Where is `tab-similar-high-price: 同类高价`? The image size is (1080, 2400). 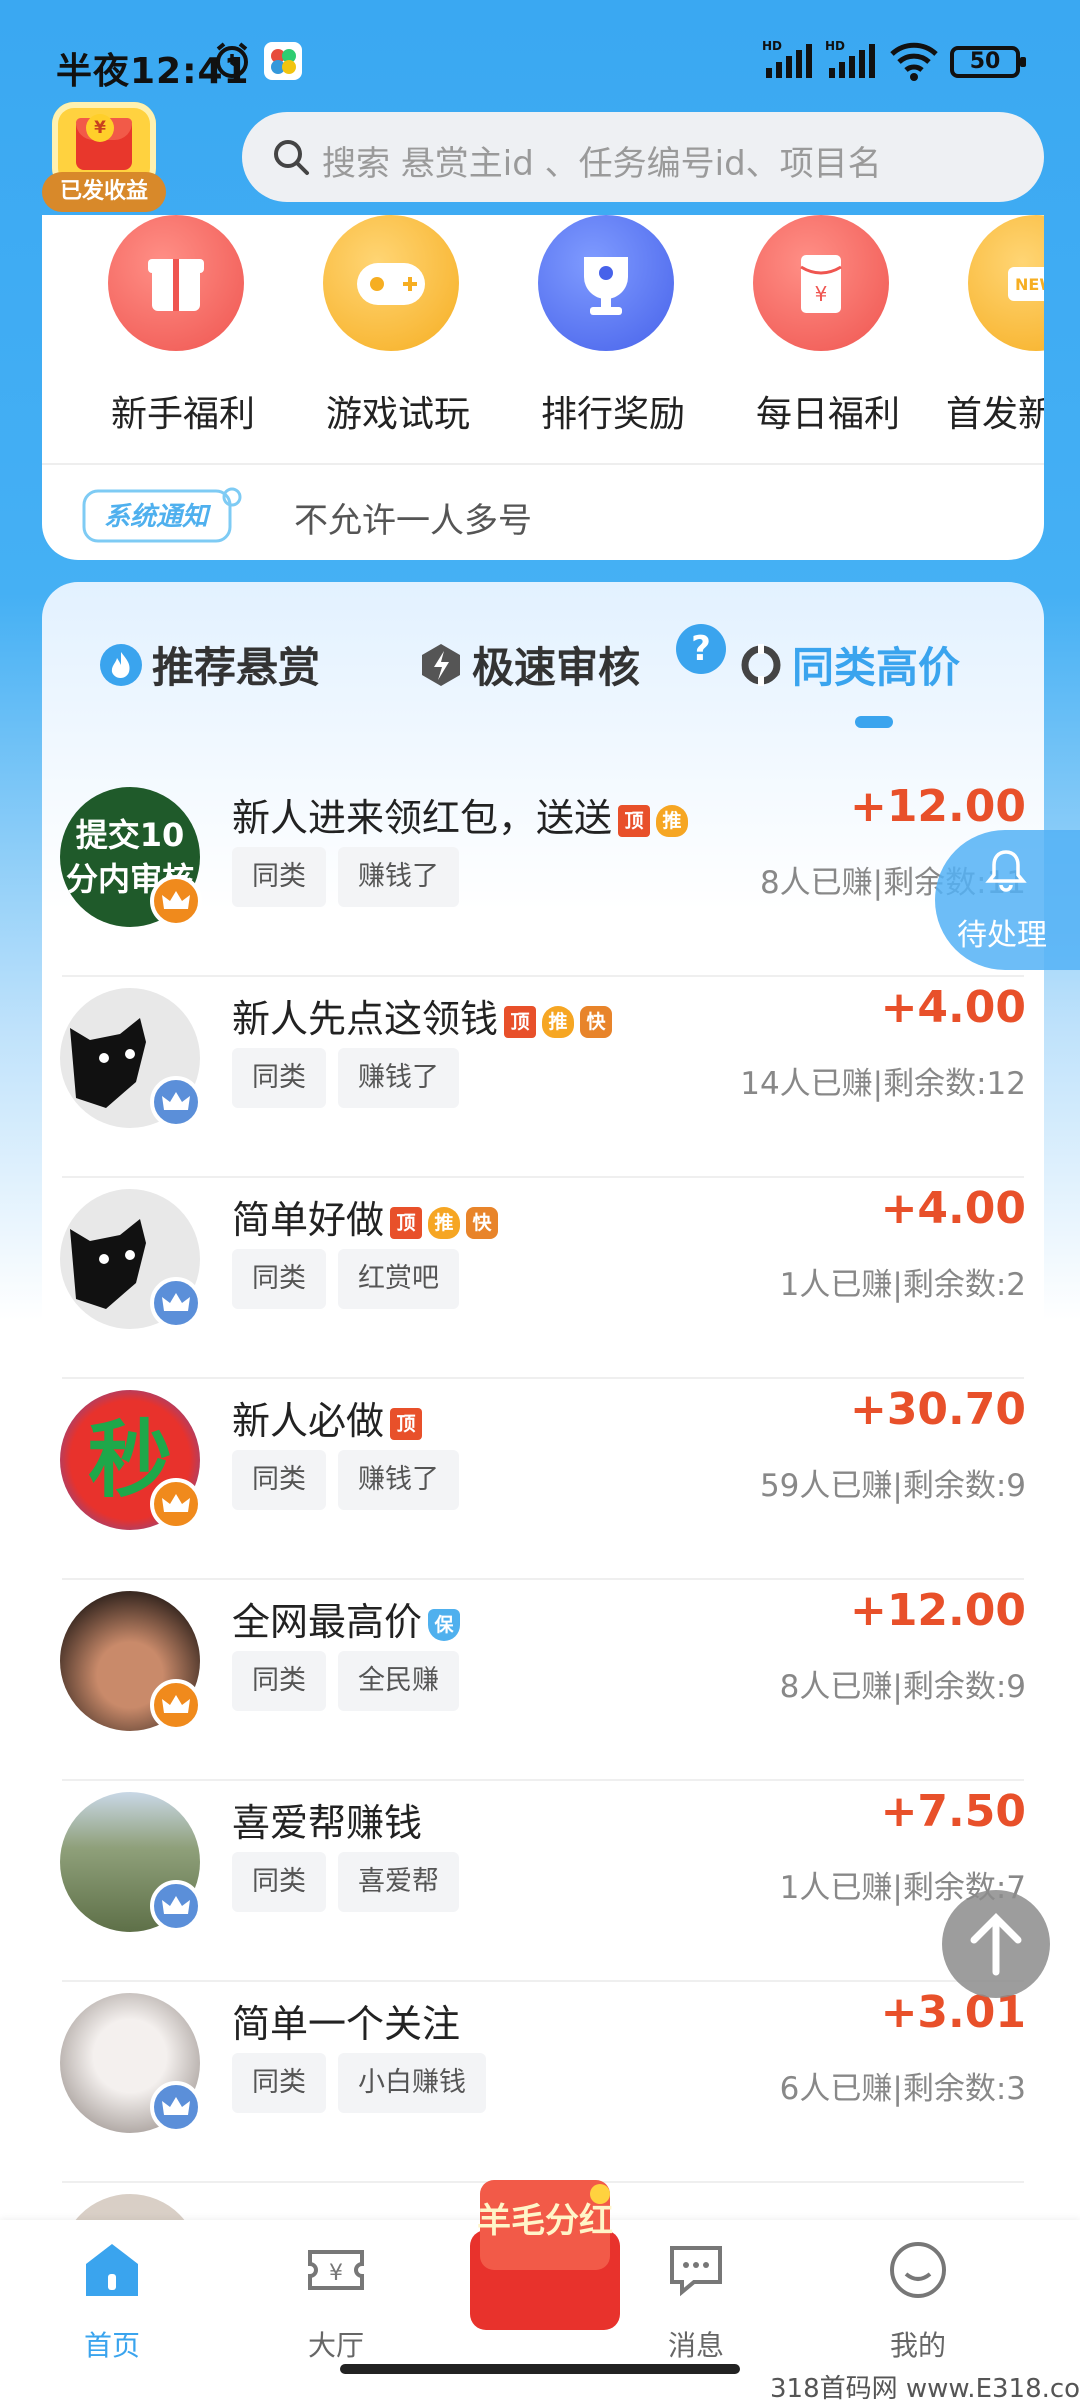 tab-similar-high-price: 同类高价 is located at coordinates (849, 664).